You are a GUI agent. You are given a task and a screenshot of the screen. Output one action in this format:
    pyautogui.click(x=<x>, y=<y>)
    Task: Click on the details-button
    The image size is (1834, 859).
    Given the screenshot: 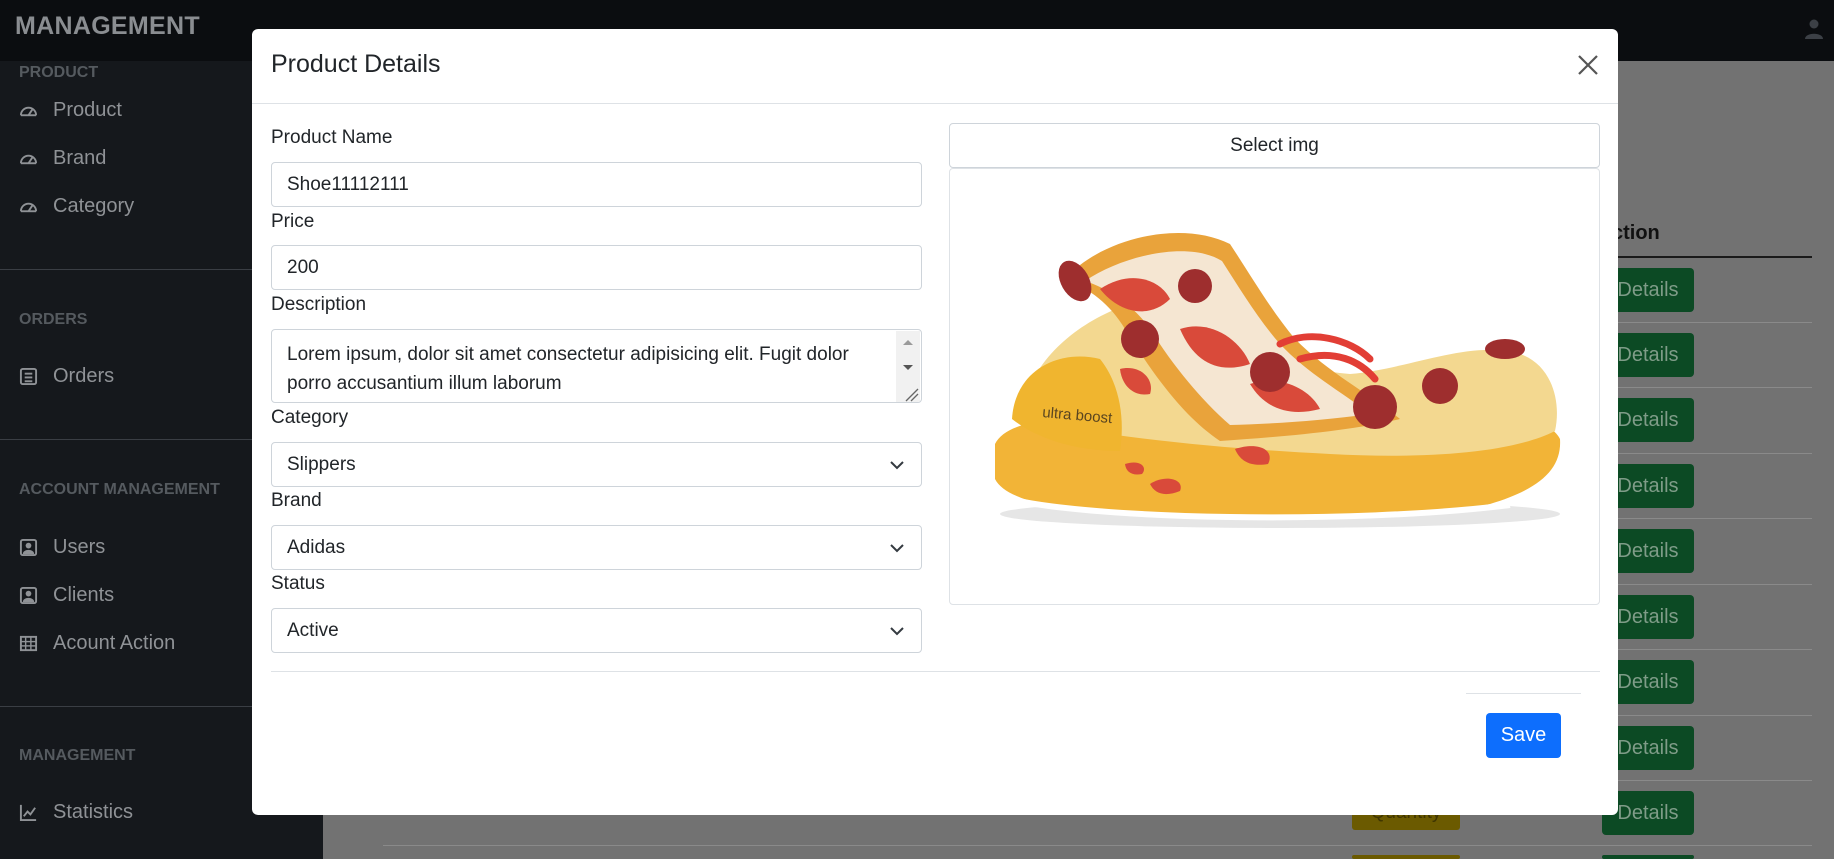 What is the action you would take?
    pyautogui.click(x=1648, y=857)
    